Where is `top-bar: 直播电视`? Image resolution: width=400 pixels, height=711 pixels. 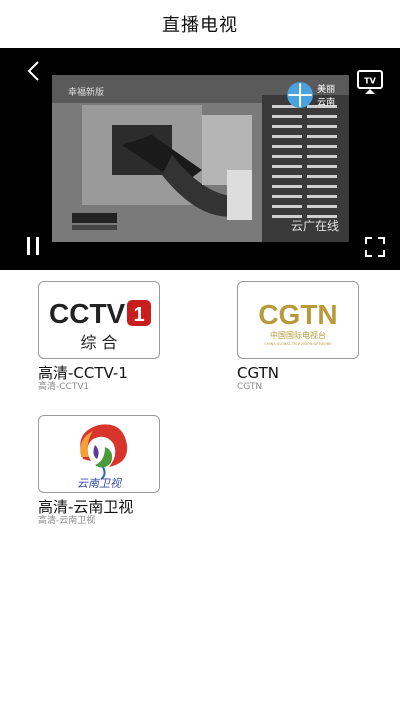 top-bar: 直播电视 is located at coordinates (200, 24).